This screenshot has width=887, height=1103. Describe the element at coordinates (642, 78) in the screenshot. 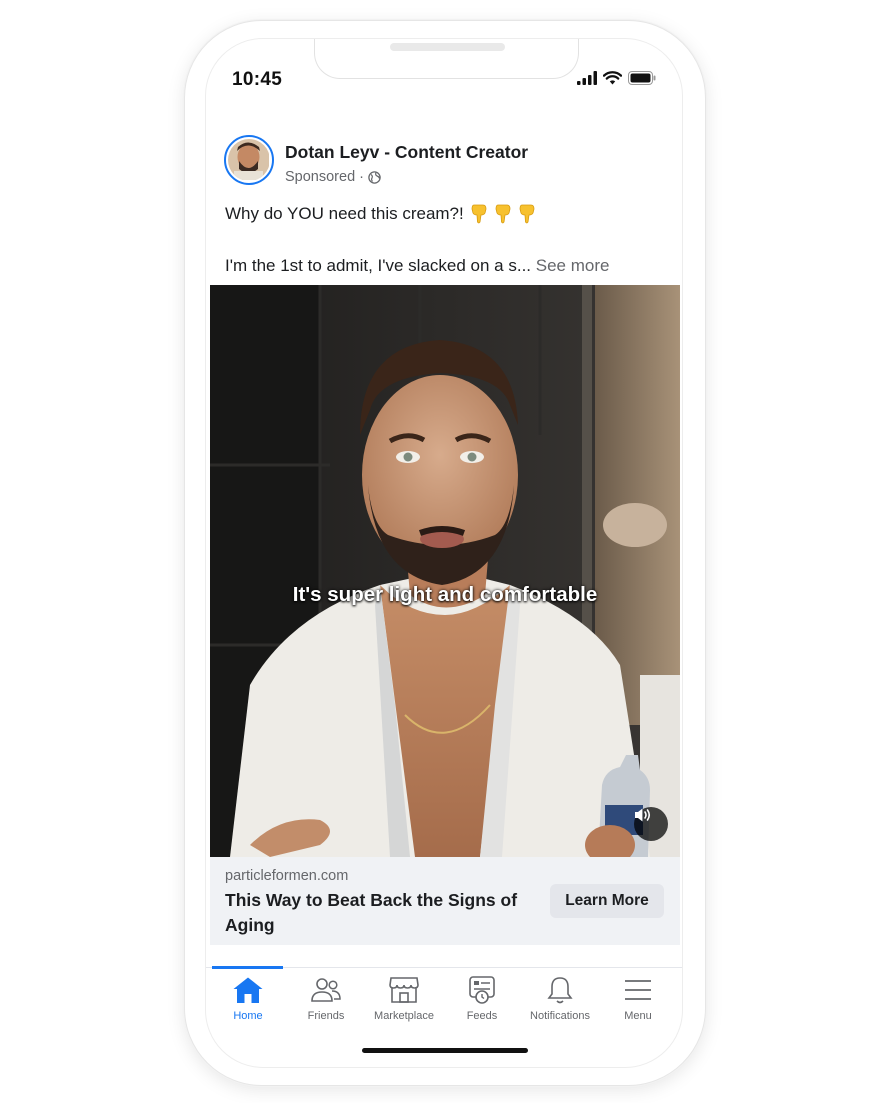

I see `battery-icon` at that location.